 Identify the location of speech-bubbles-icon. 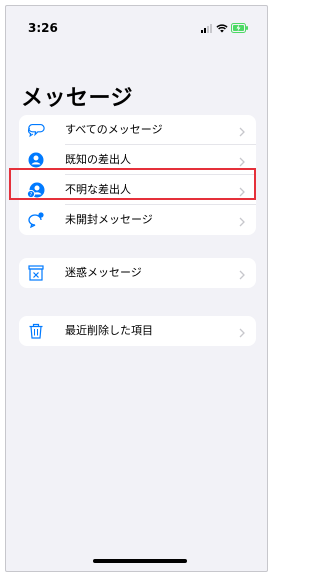
(36, 130).